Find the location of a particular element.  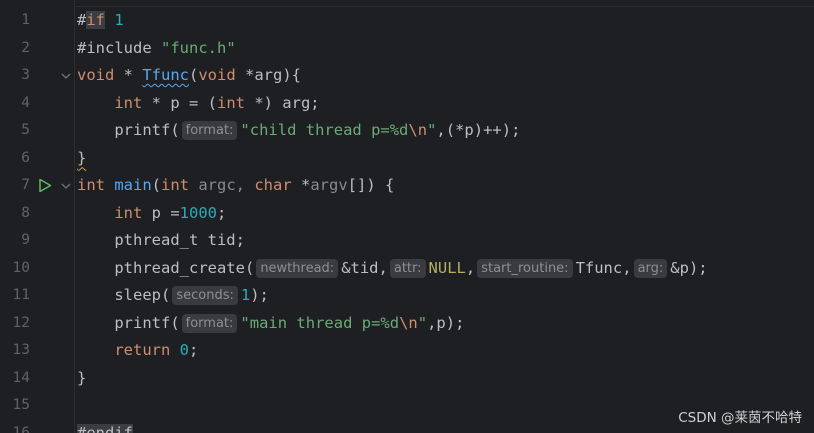

line-number: 8 is located at coordinates (25, 212).